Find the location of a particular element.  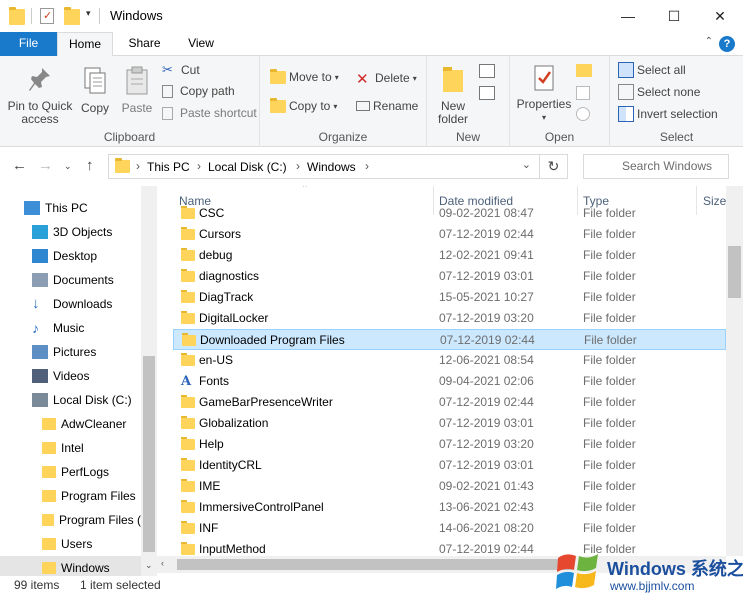

table-row: diagnostics 07-12-2019 03:01 File folder is located at coordinates (449, 276).